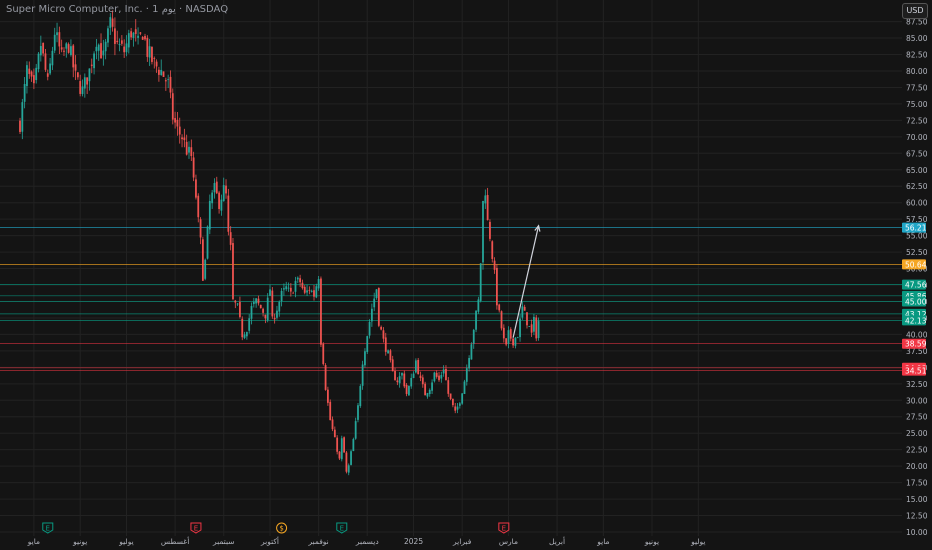 Image resolution: width=932 pixels, height=550 pixels. What do you see at coordinates (916, 228) in the screenshot?
I see `level-label: 56.21` at bounding box center [916, 228].